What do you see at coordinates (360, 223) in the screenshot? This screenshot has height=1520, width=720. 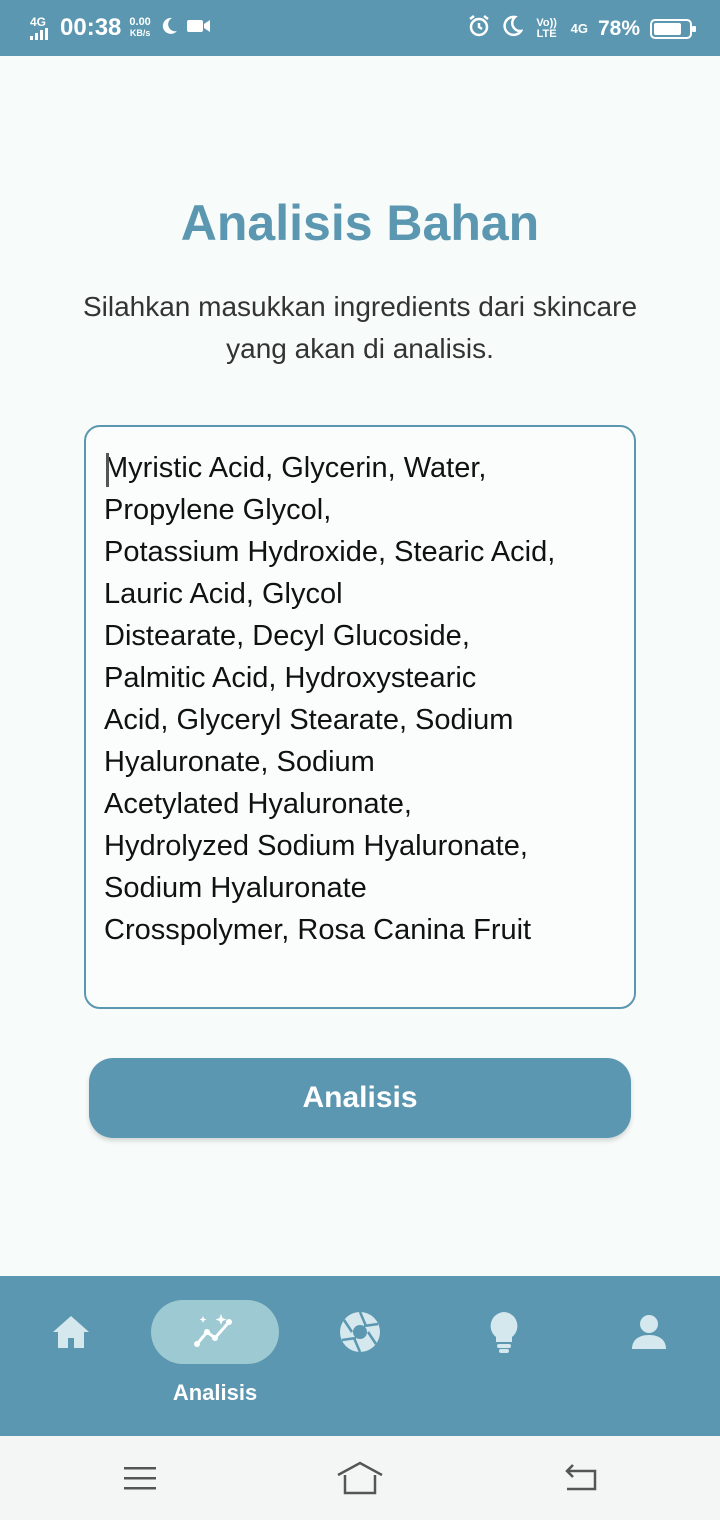 I see `page-title: Analisis Bahan` at bounding box center [360, 223].